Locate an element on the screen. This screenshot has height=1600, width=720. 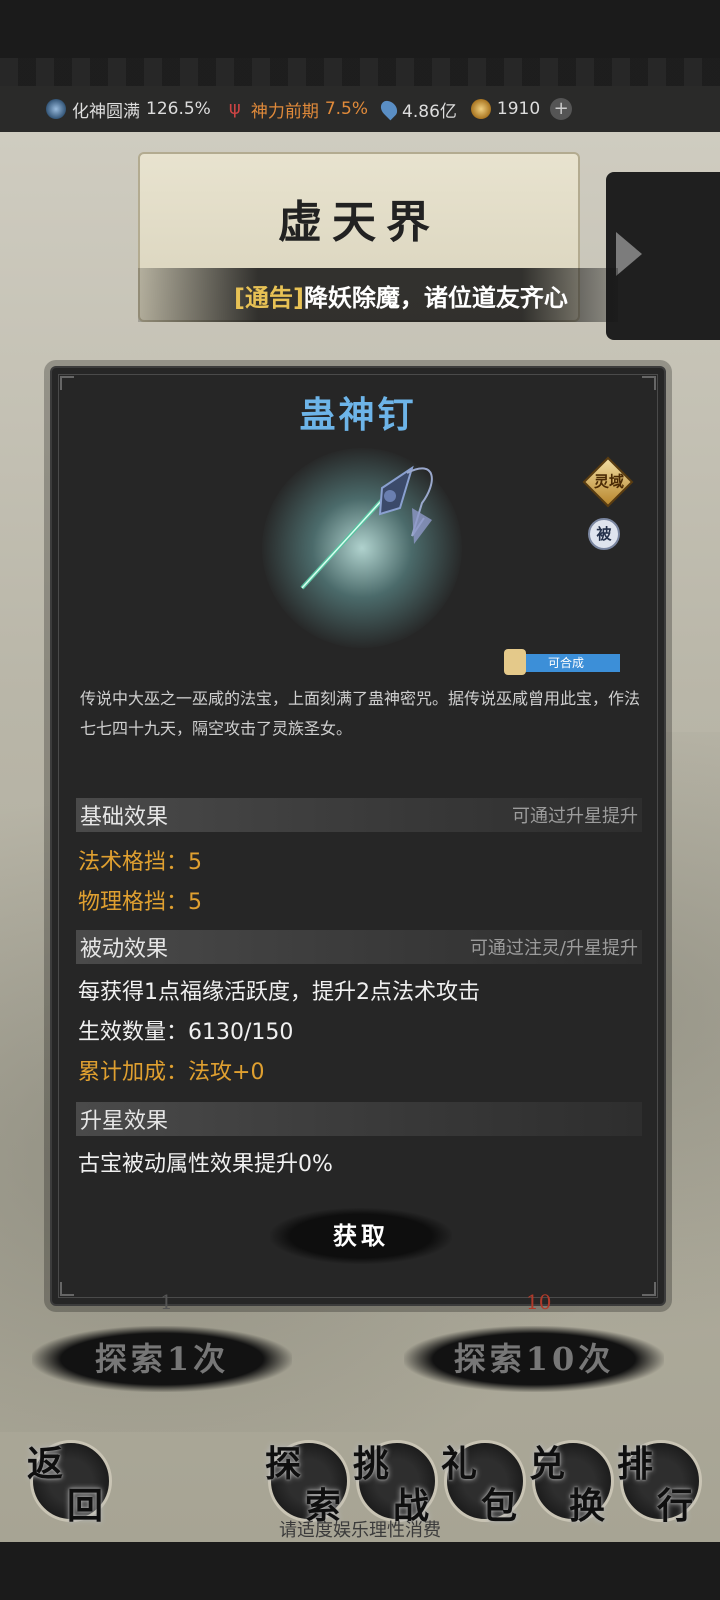
passive-effect-title: 被动效果 is located at coordinates (124, 949).